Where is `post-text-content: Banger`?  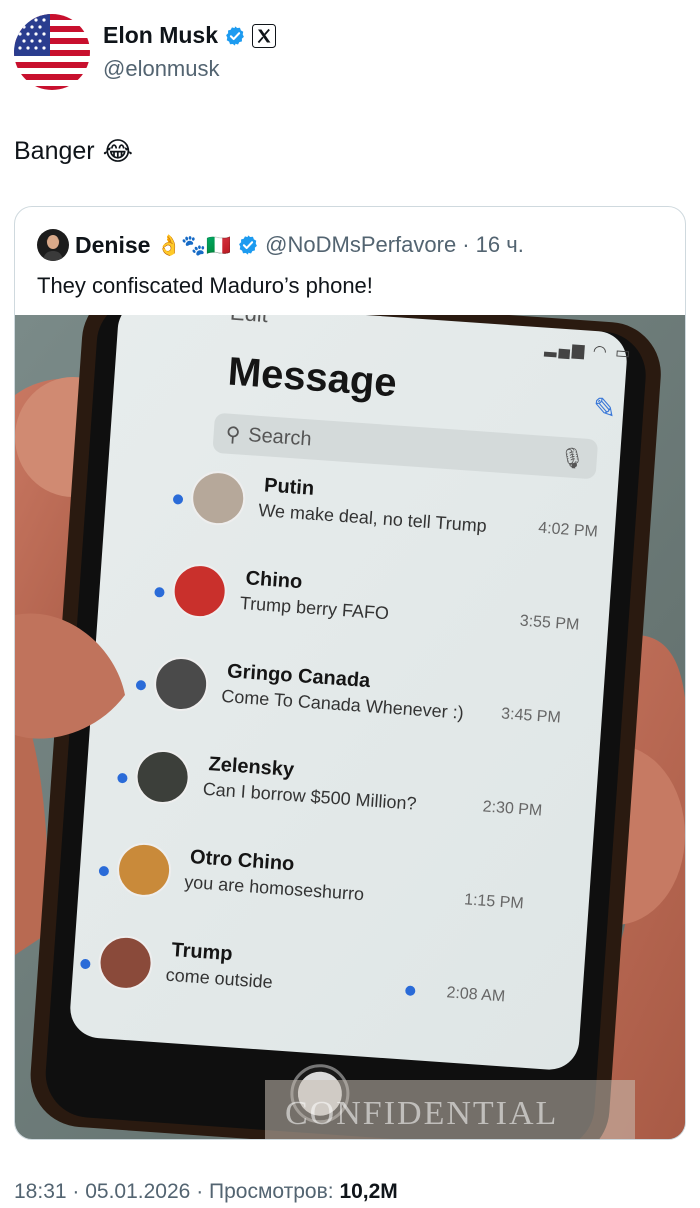
post-text-content: Banger is located at coordinates (54, 151).